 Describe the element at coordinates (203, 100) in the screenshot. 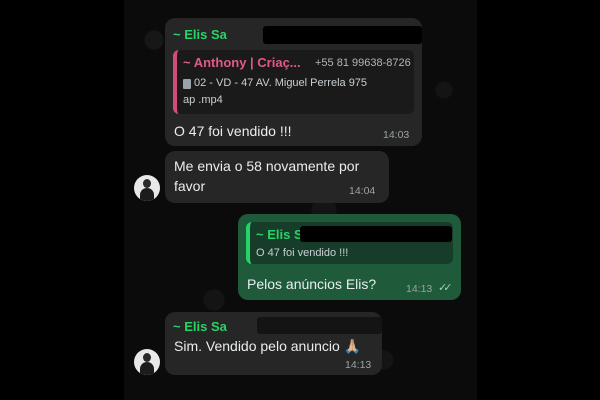

I see `quoted-file-name-line2: ap .mp4` at that location.